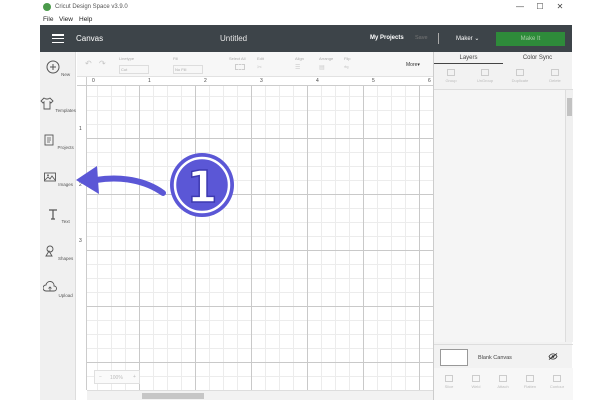 This screenshot has width=600, height=400. What do you see at coordinates (66, 184) in the screenshot?
I see `tool-images-label: Images` at bounding box center [66, 184].